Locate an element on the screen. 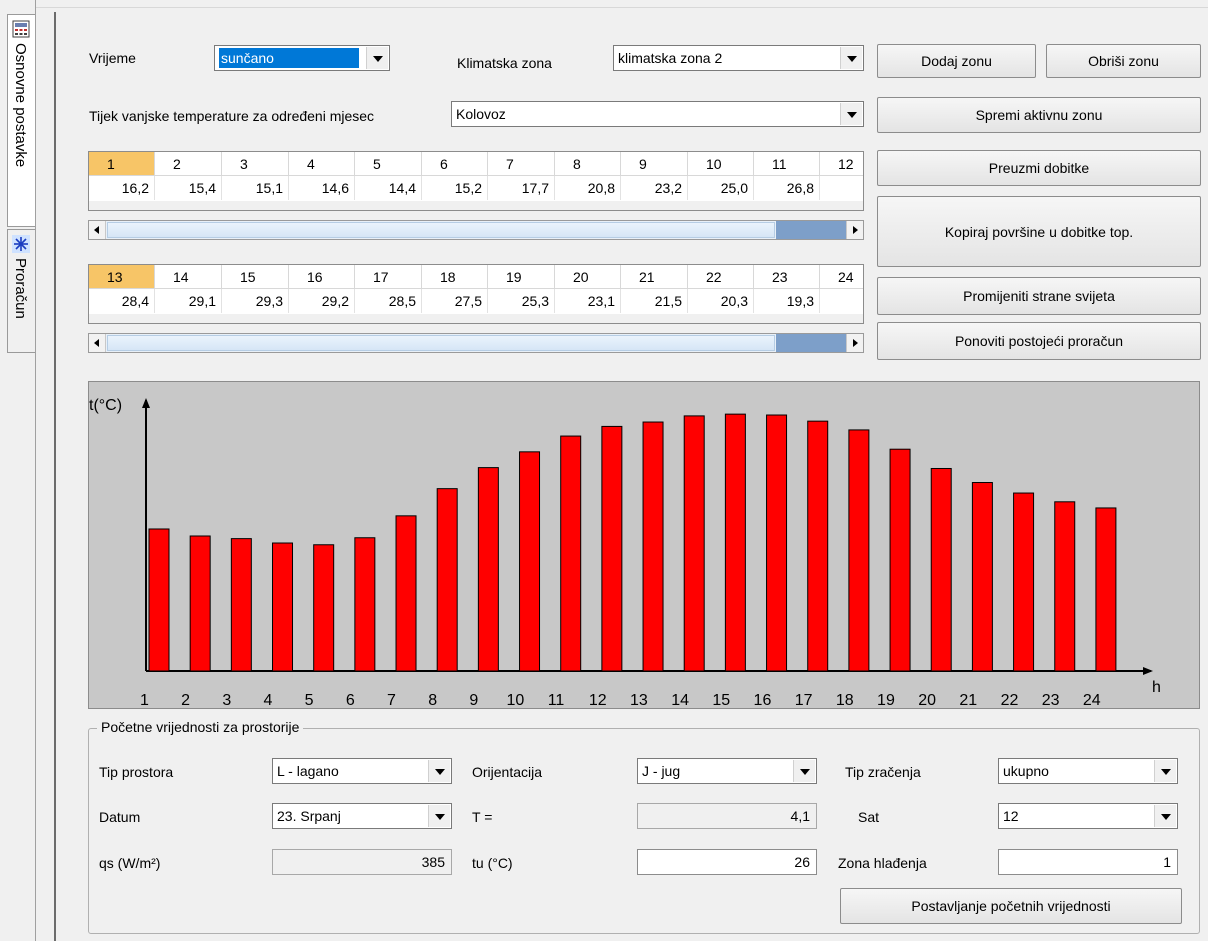 The height and width of the screenshot is (941, 1208). delete-zone-button: Obriši zonu is located at coordinates (1123, 61).